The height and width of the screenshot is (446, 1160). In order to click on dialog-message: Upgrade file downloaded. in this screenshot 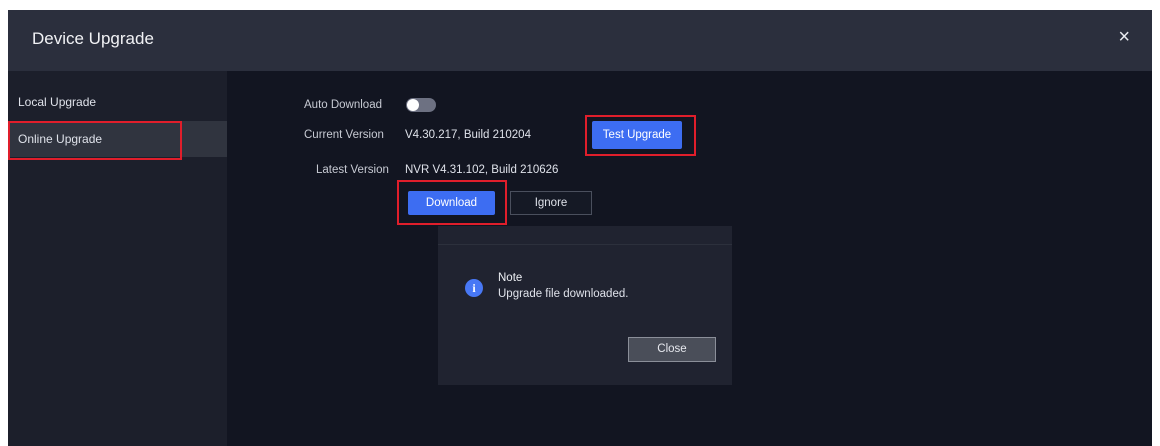, I will do `click(563, 294)`.